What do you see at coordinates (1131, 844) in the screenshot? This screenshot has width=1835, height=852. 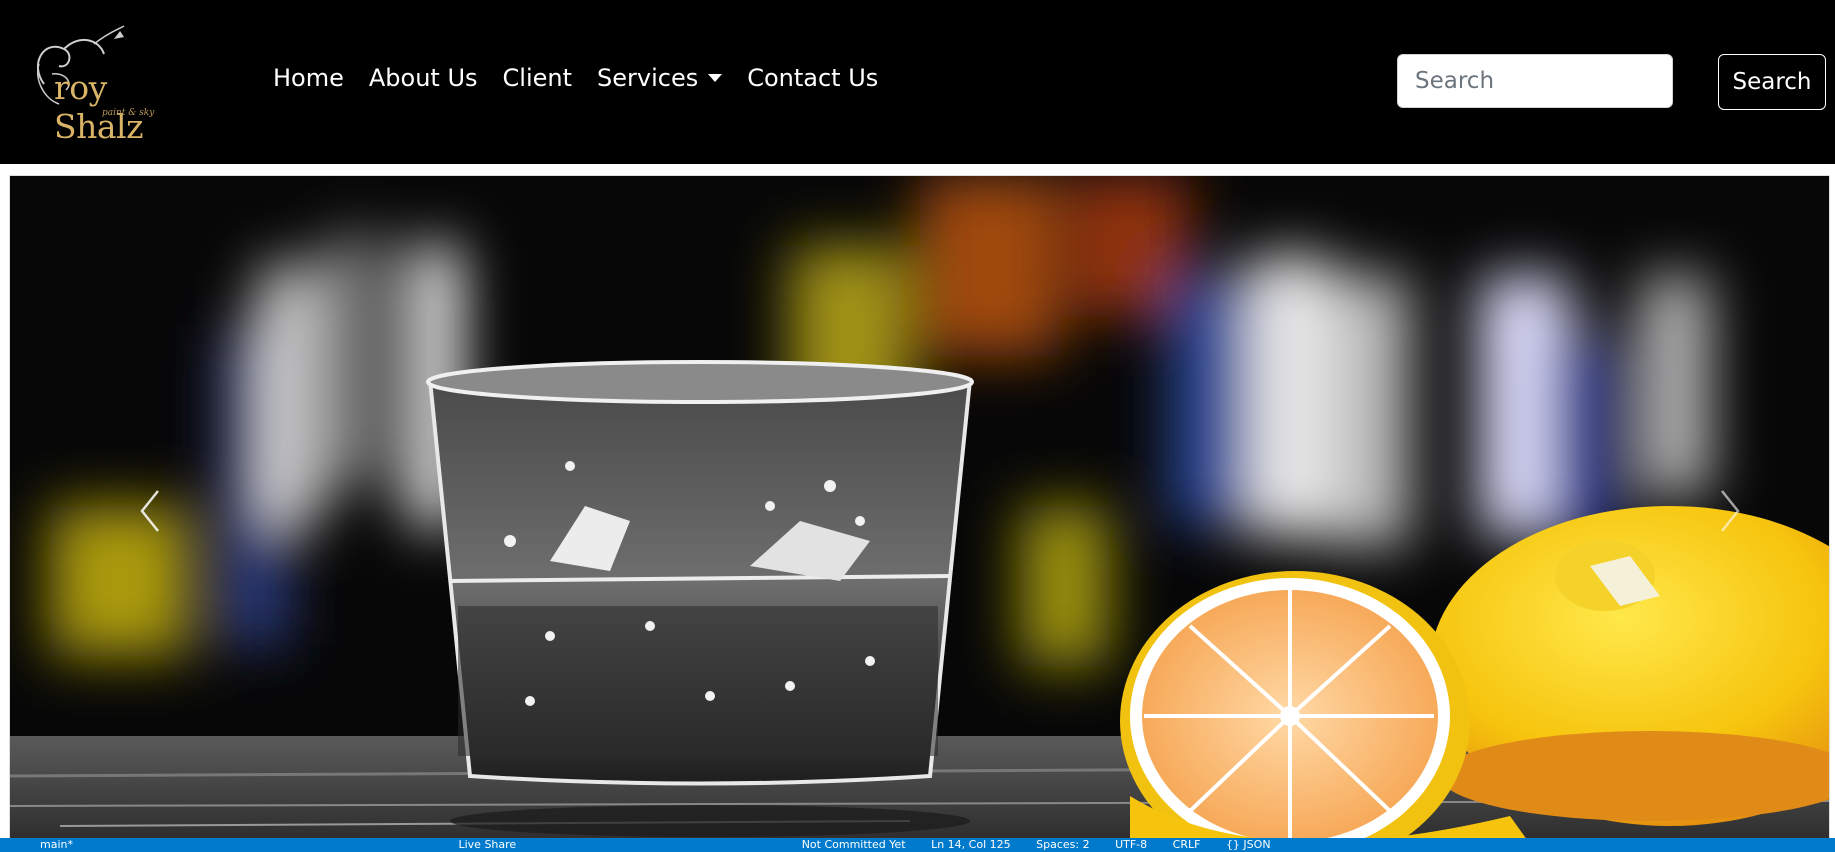 I see `status-encoding: UTF-8` at bounding box center [1131, 844].